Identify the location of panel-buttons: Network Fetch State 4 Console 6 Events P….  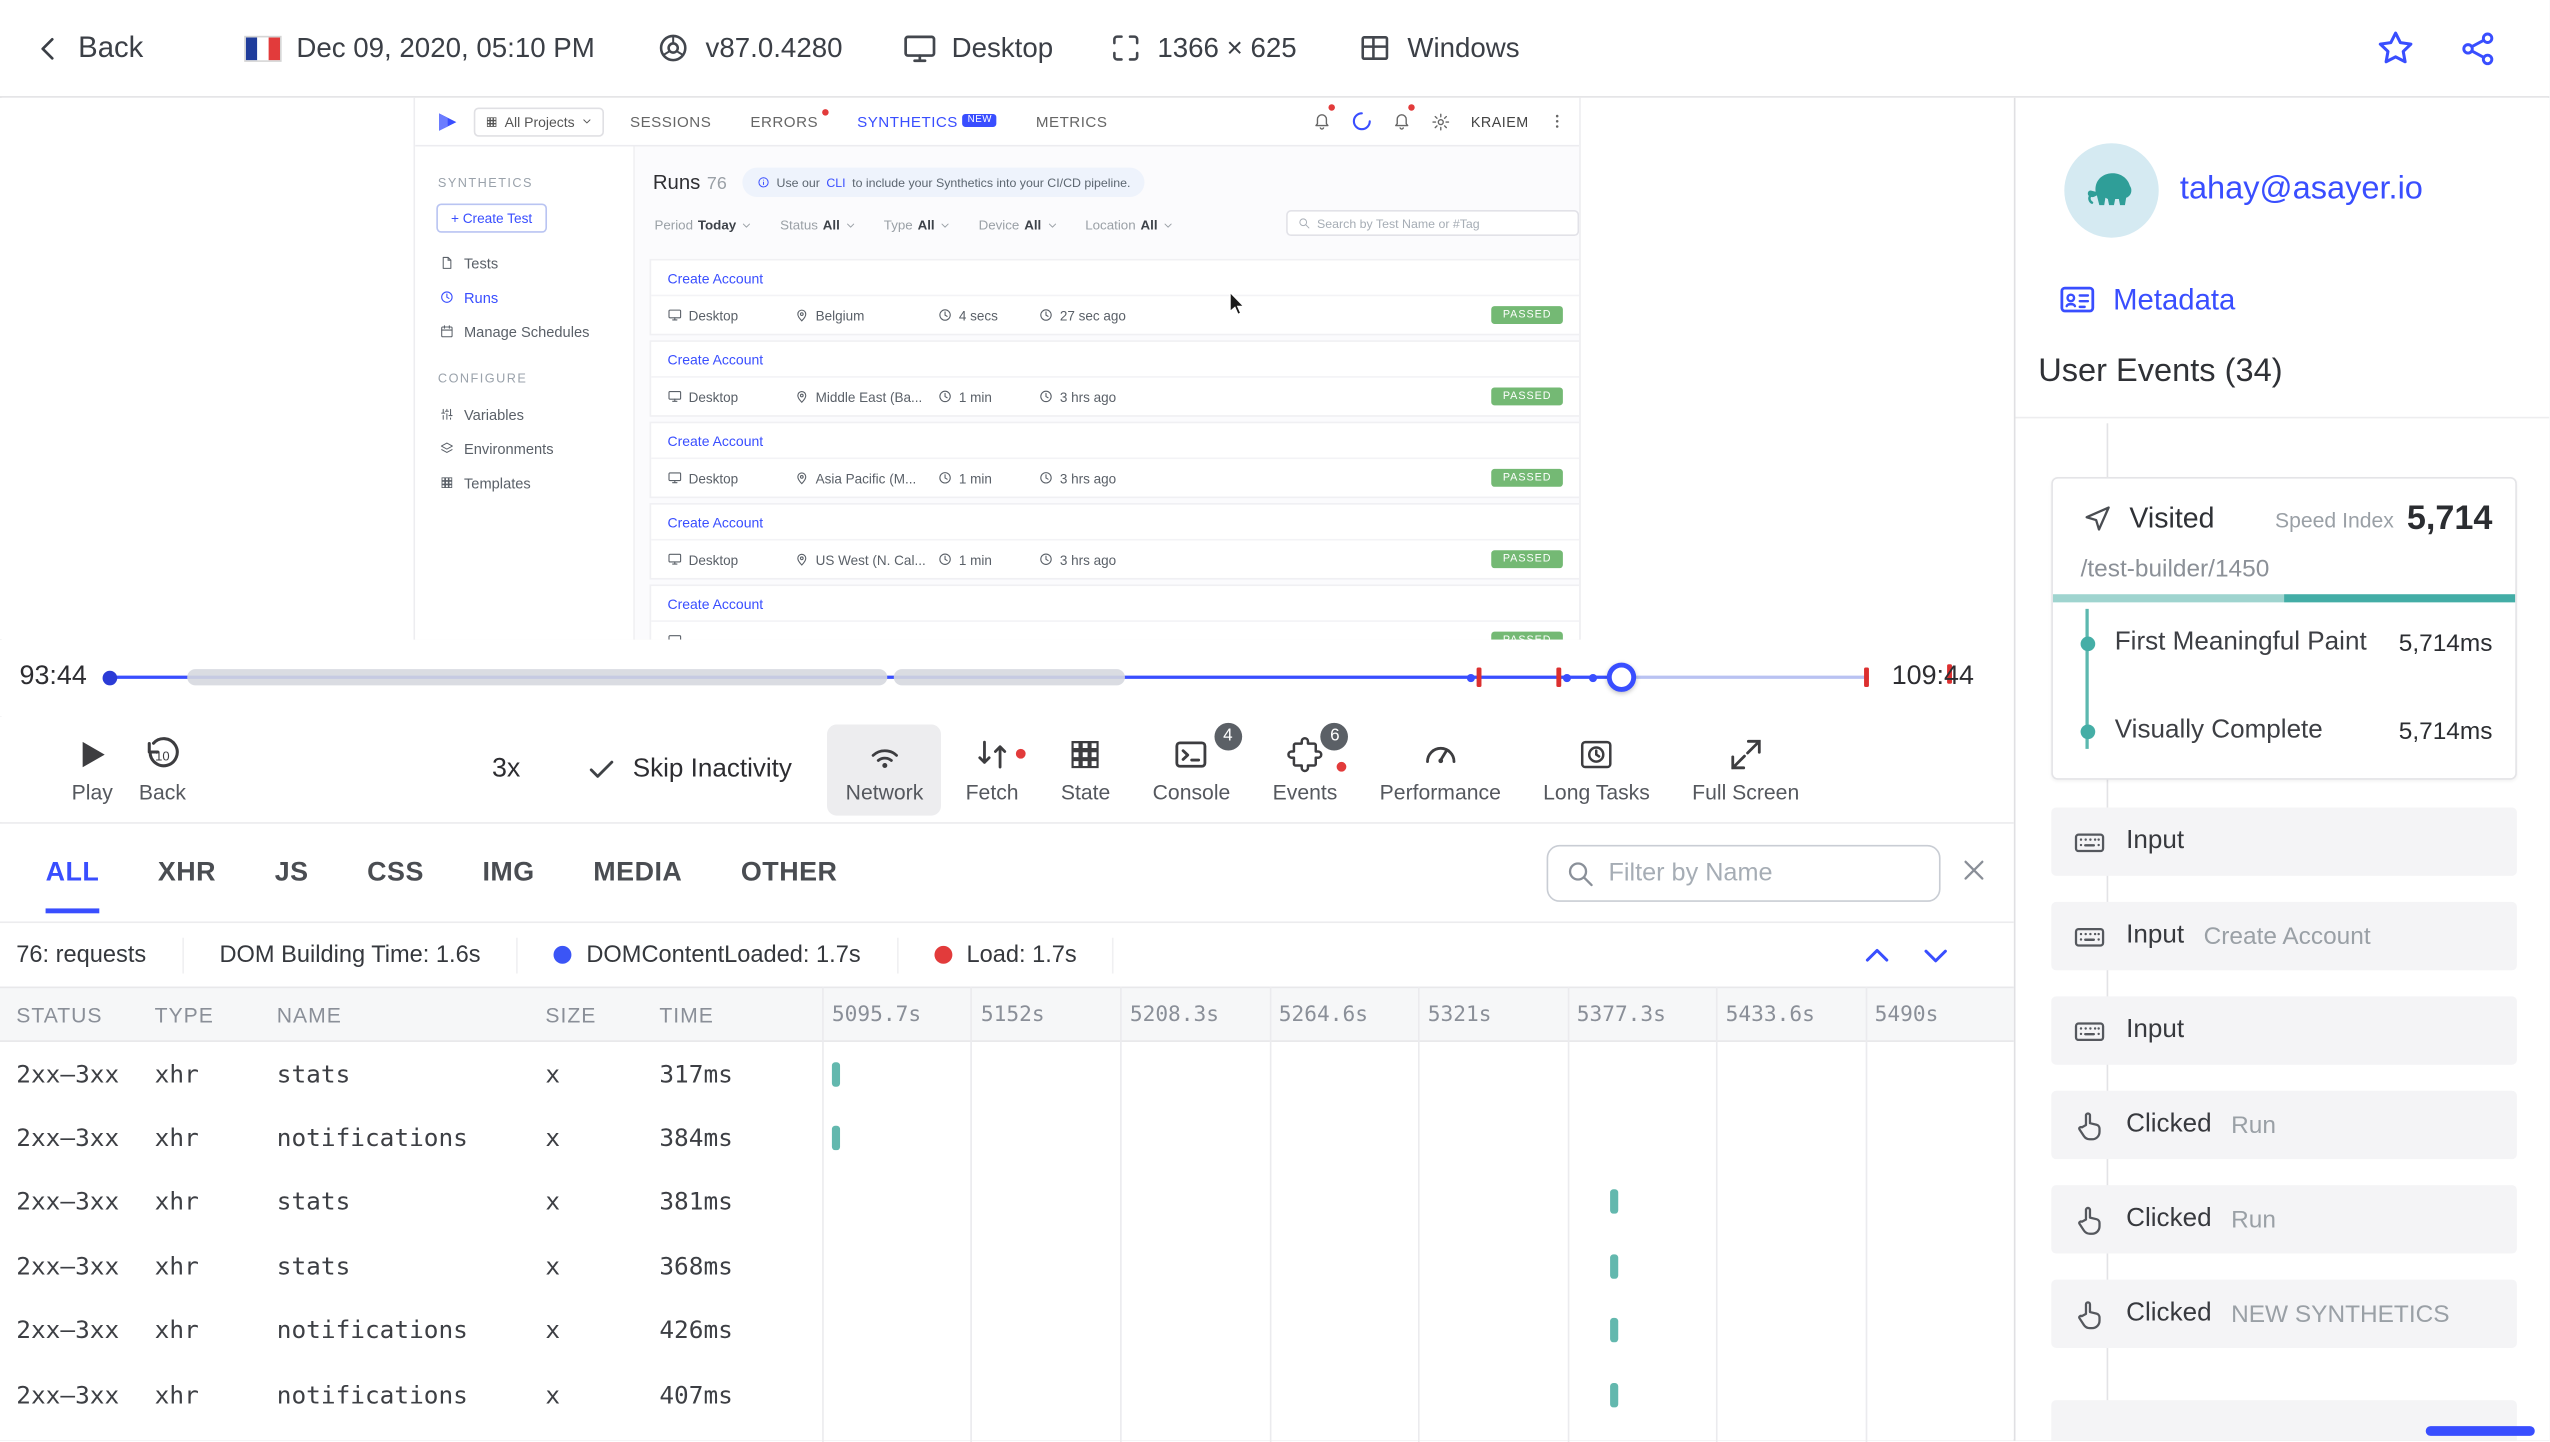
(1322, 768).